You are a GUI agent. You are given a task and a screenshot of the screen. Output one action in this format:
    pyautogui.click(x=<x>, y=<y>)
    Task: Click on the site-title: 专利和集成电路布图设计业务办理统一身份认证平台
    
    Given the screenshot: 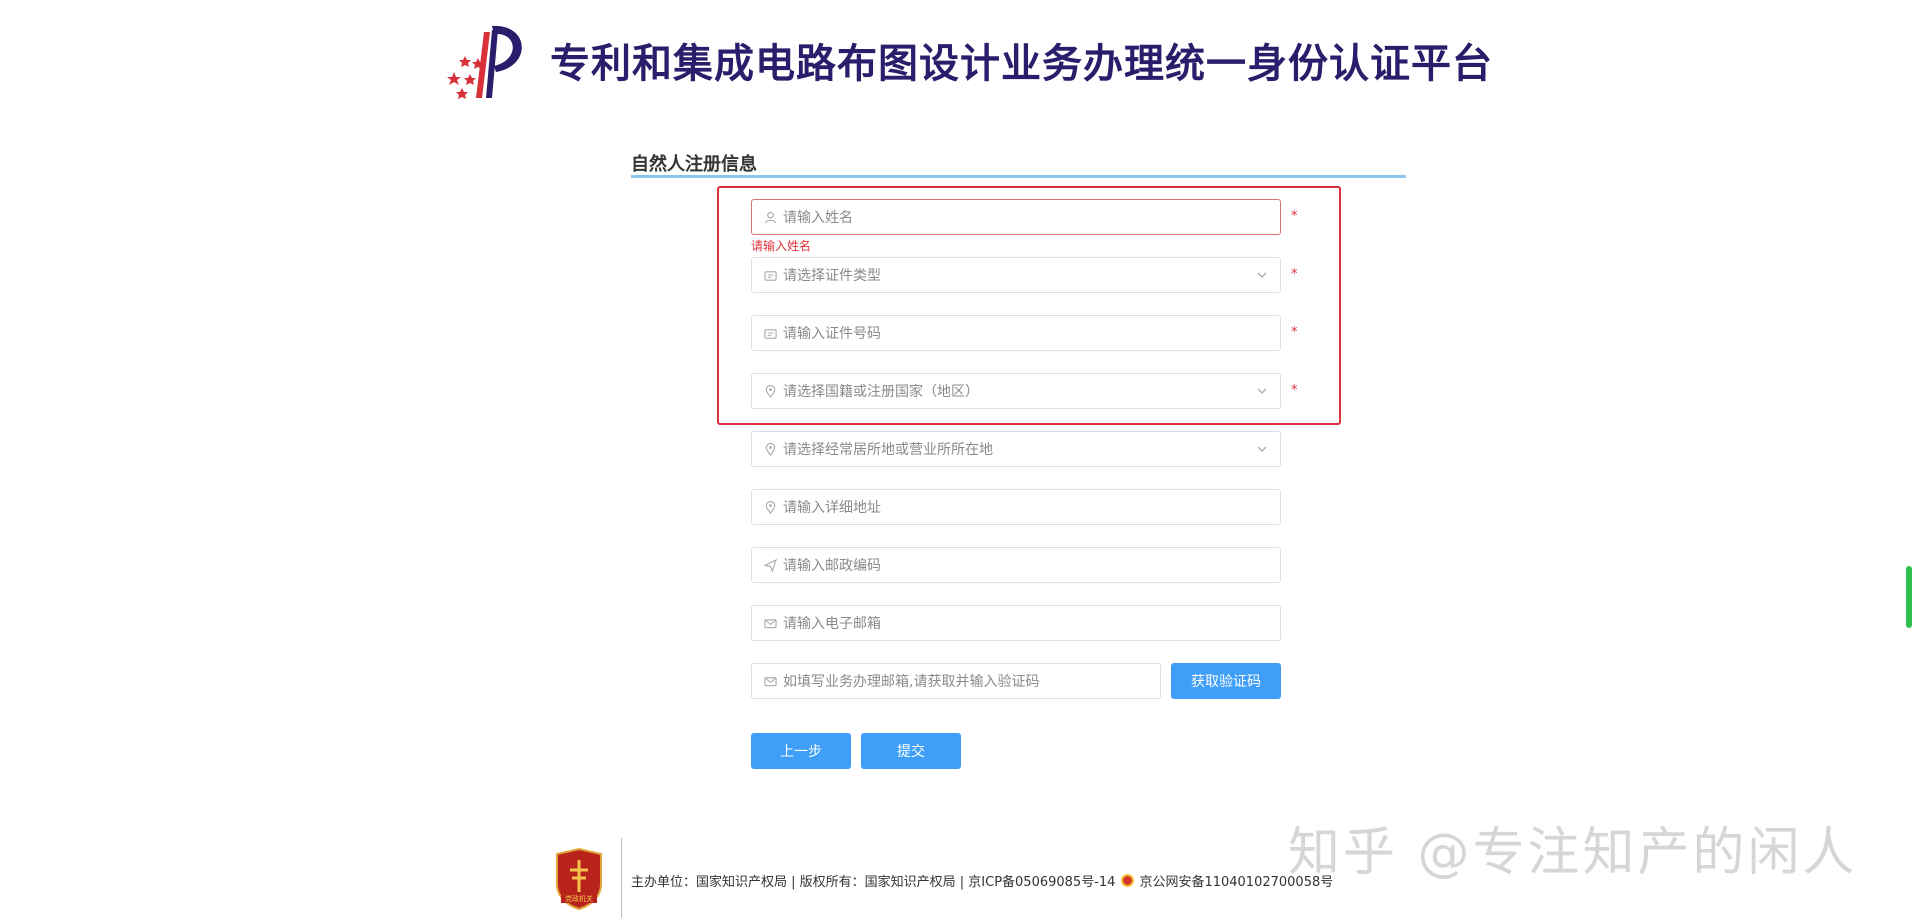 What is the action you would take?
    pyautogui.click(x=1021, y=64)
    